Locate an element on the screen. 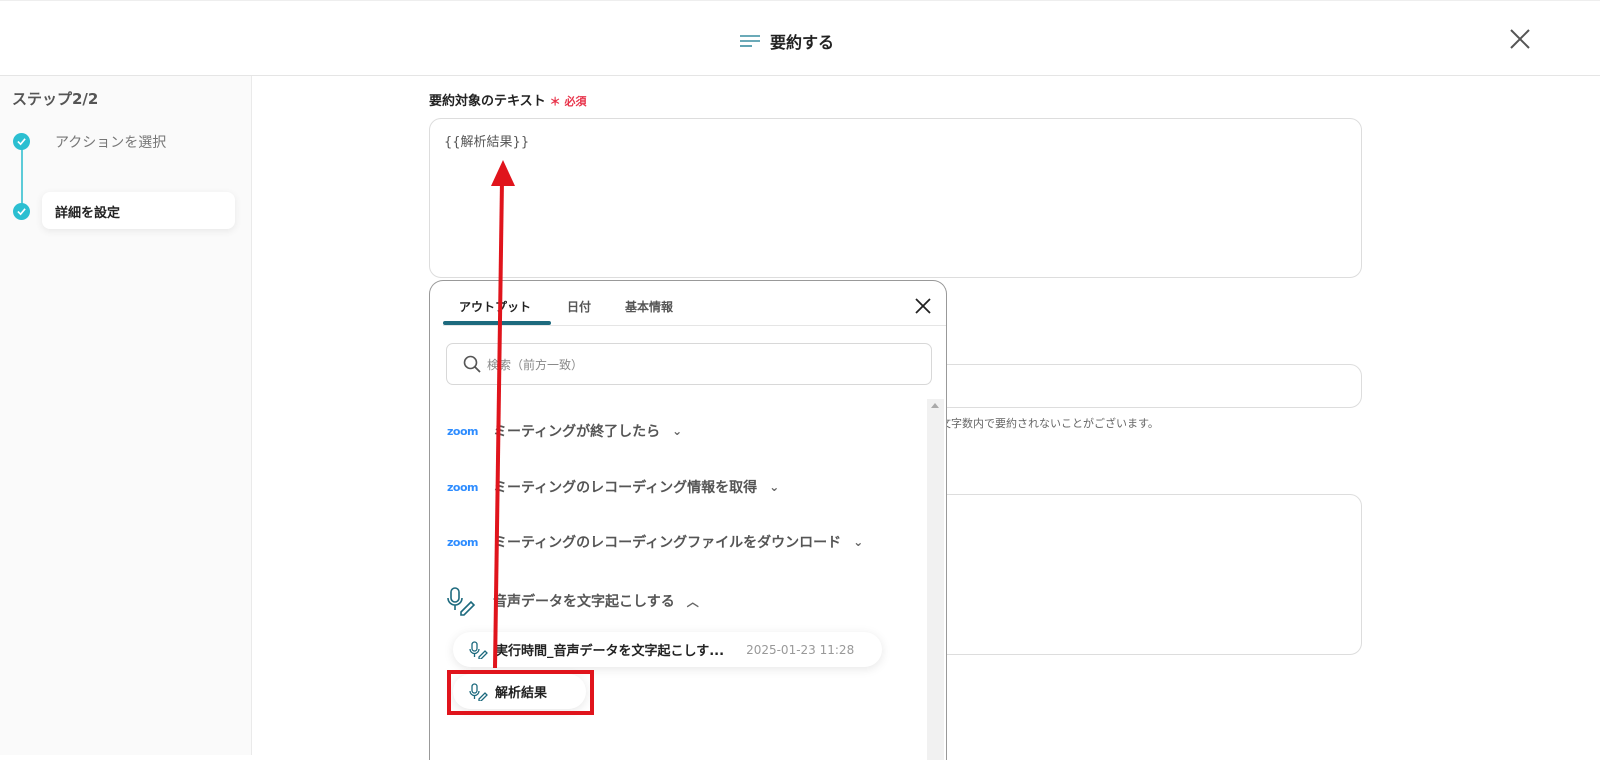 The image size is (1600, 760). tab-basic-info: 基本情報 is located at coordinates (649, 306).